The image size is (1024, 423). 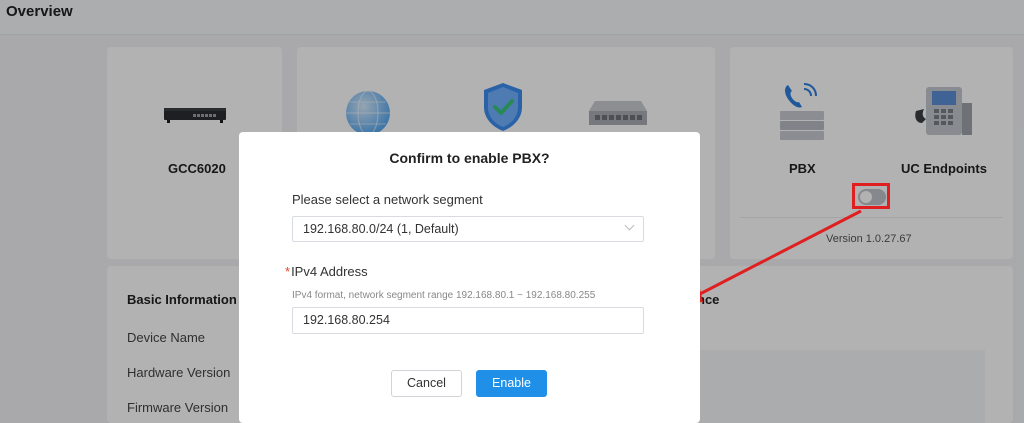 I want to click on ipv4-address-label-row: *IPv4 Address, so click(x=326, y=271).